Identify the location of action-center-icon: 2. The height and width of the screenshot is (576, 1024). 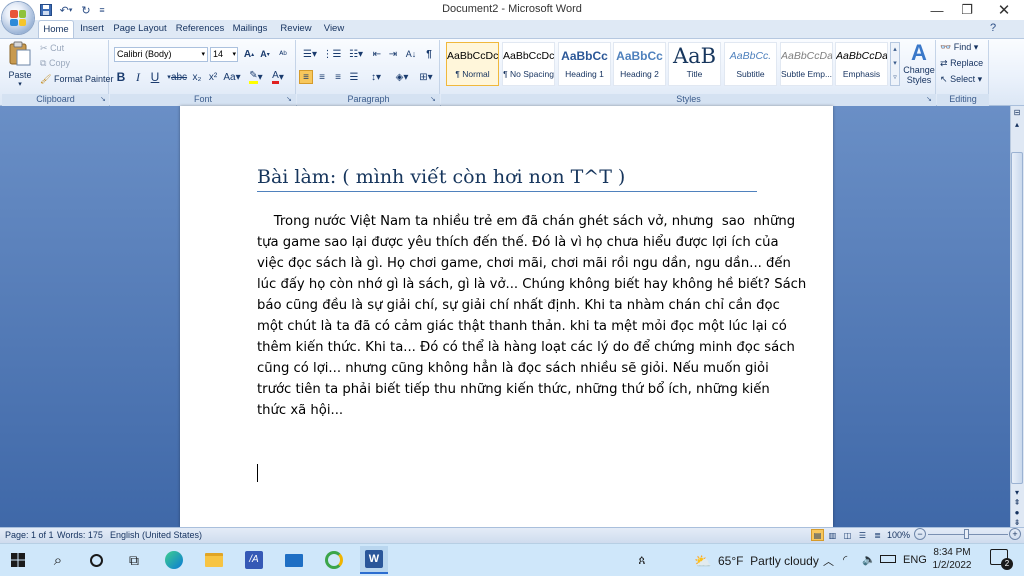
(1001, 559).